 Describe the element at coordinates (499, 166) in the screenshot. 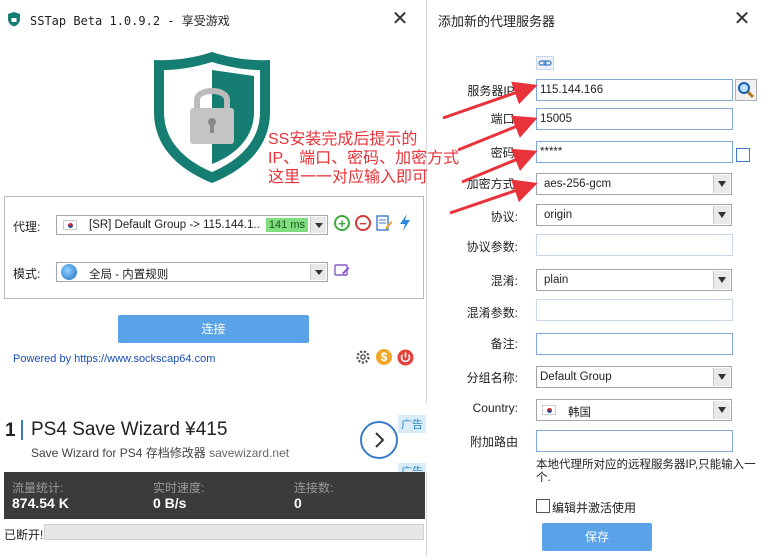

I see `arrow-to-password` at that location.